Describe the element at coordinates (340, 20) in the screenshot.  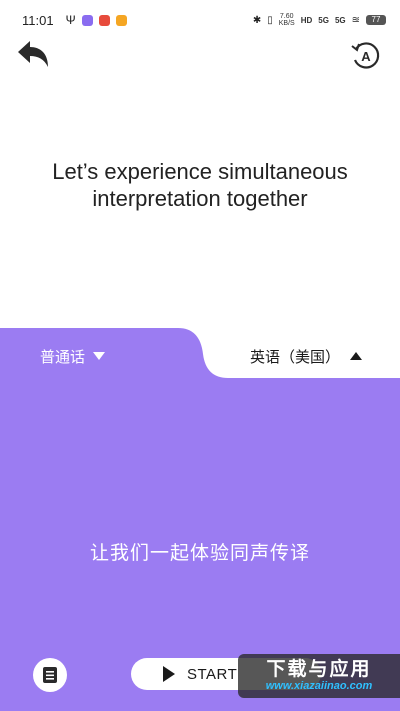
I see `signal-5g-2: 5G` at that location.